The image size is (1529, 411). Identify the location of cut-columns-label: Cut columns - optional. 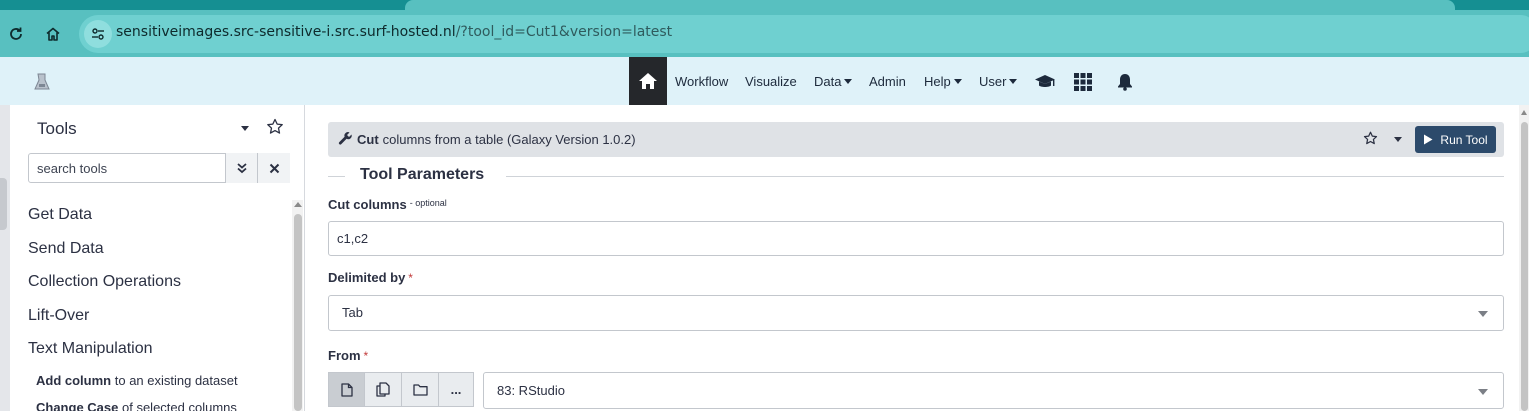
(387, 204).